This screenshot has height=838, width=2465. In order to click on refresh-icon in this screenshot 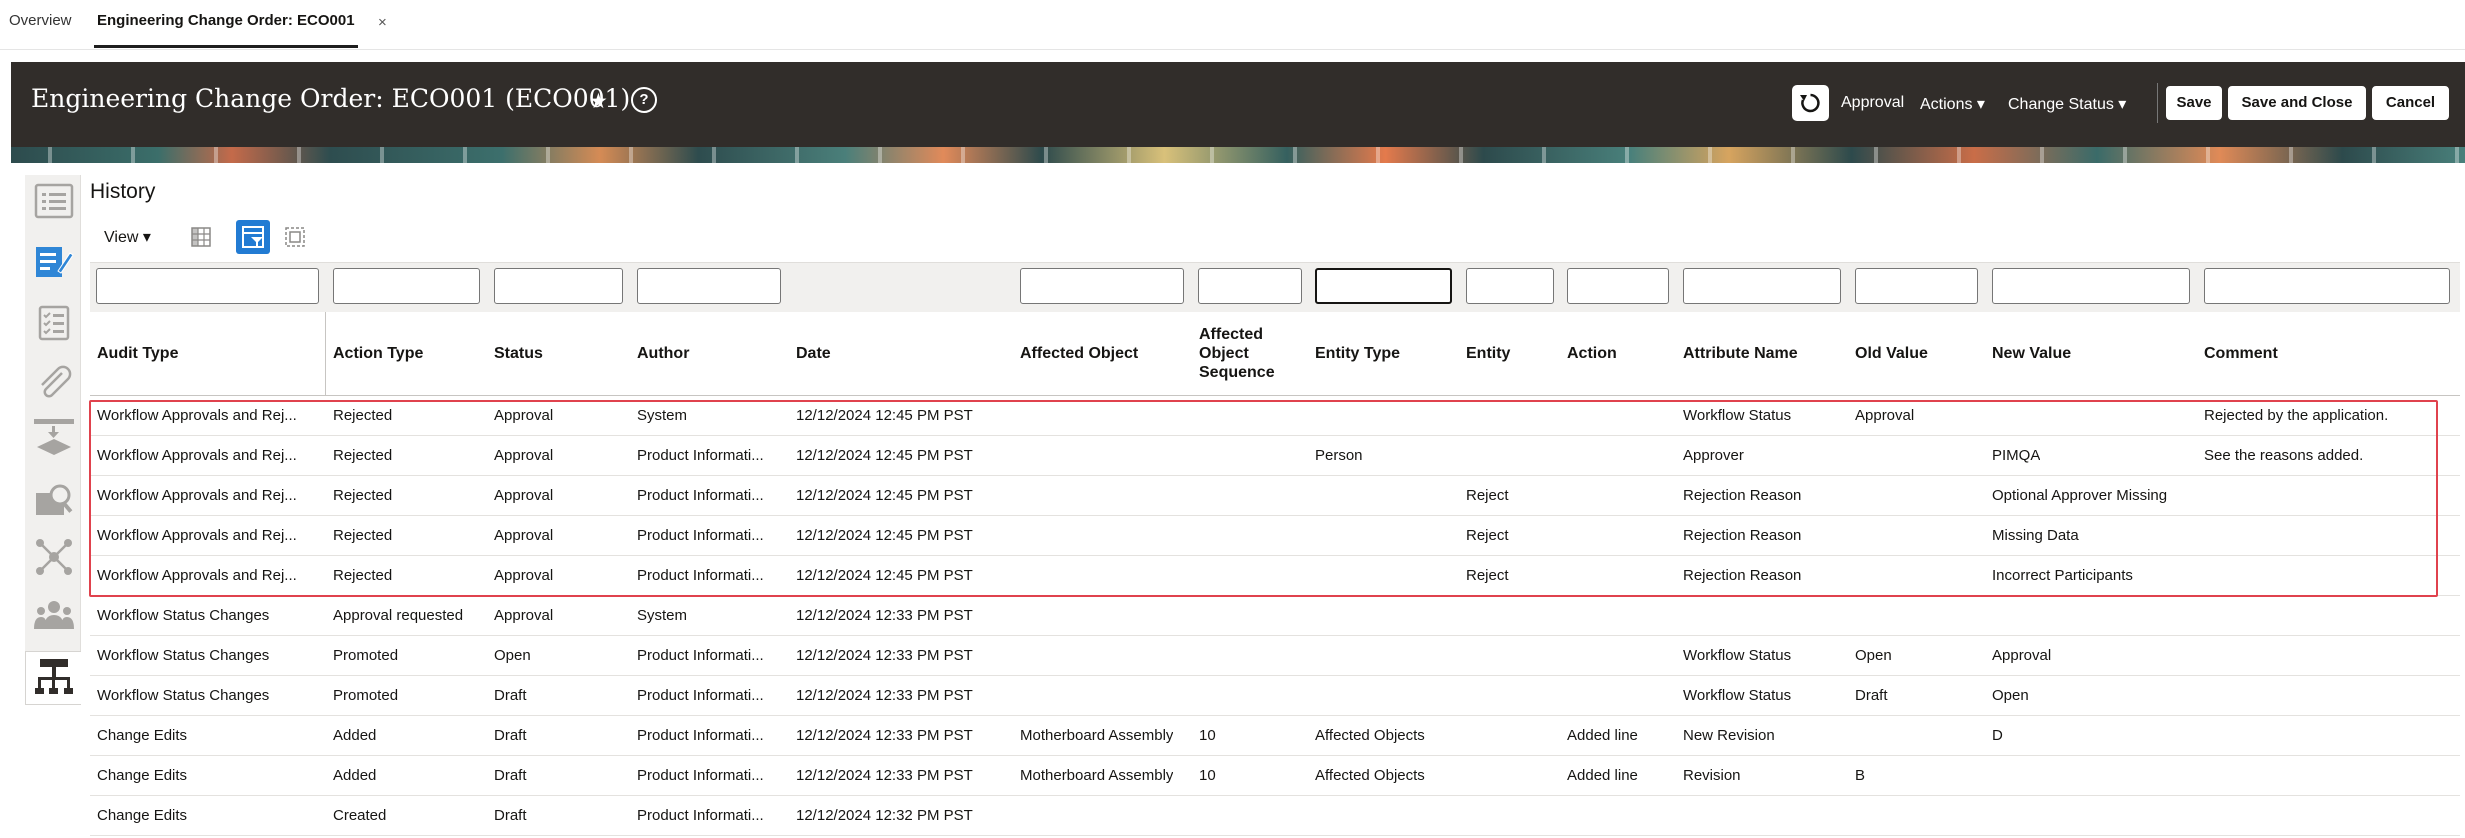, I will do `click(1810, 103)`.